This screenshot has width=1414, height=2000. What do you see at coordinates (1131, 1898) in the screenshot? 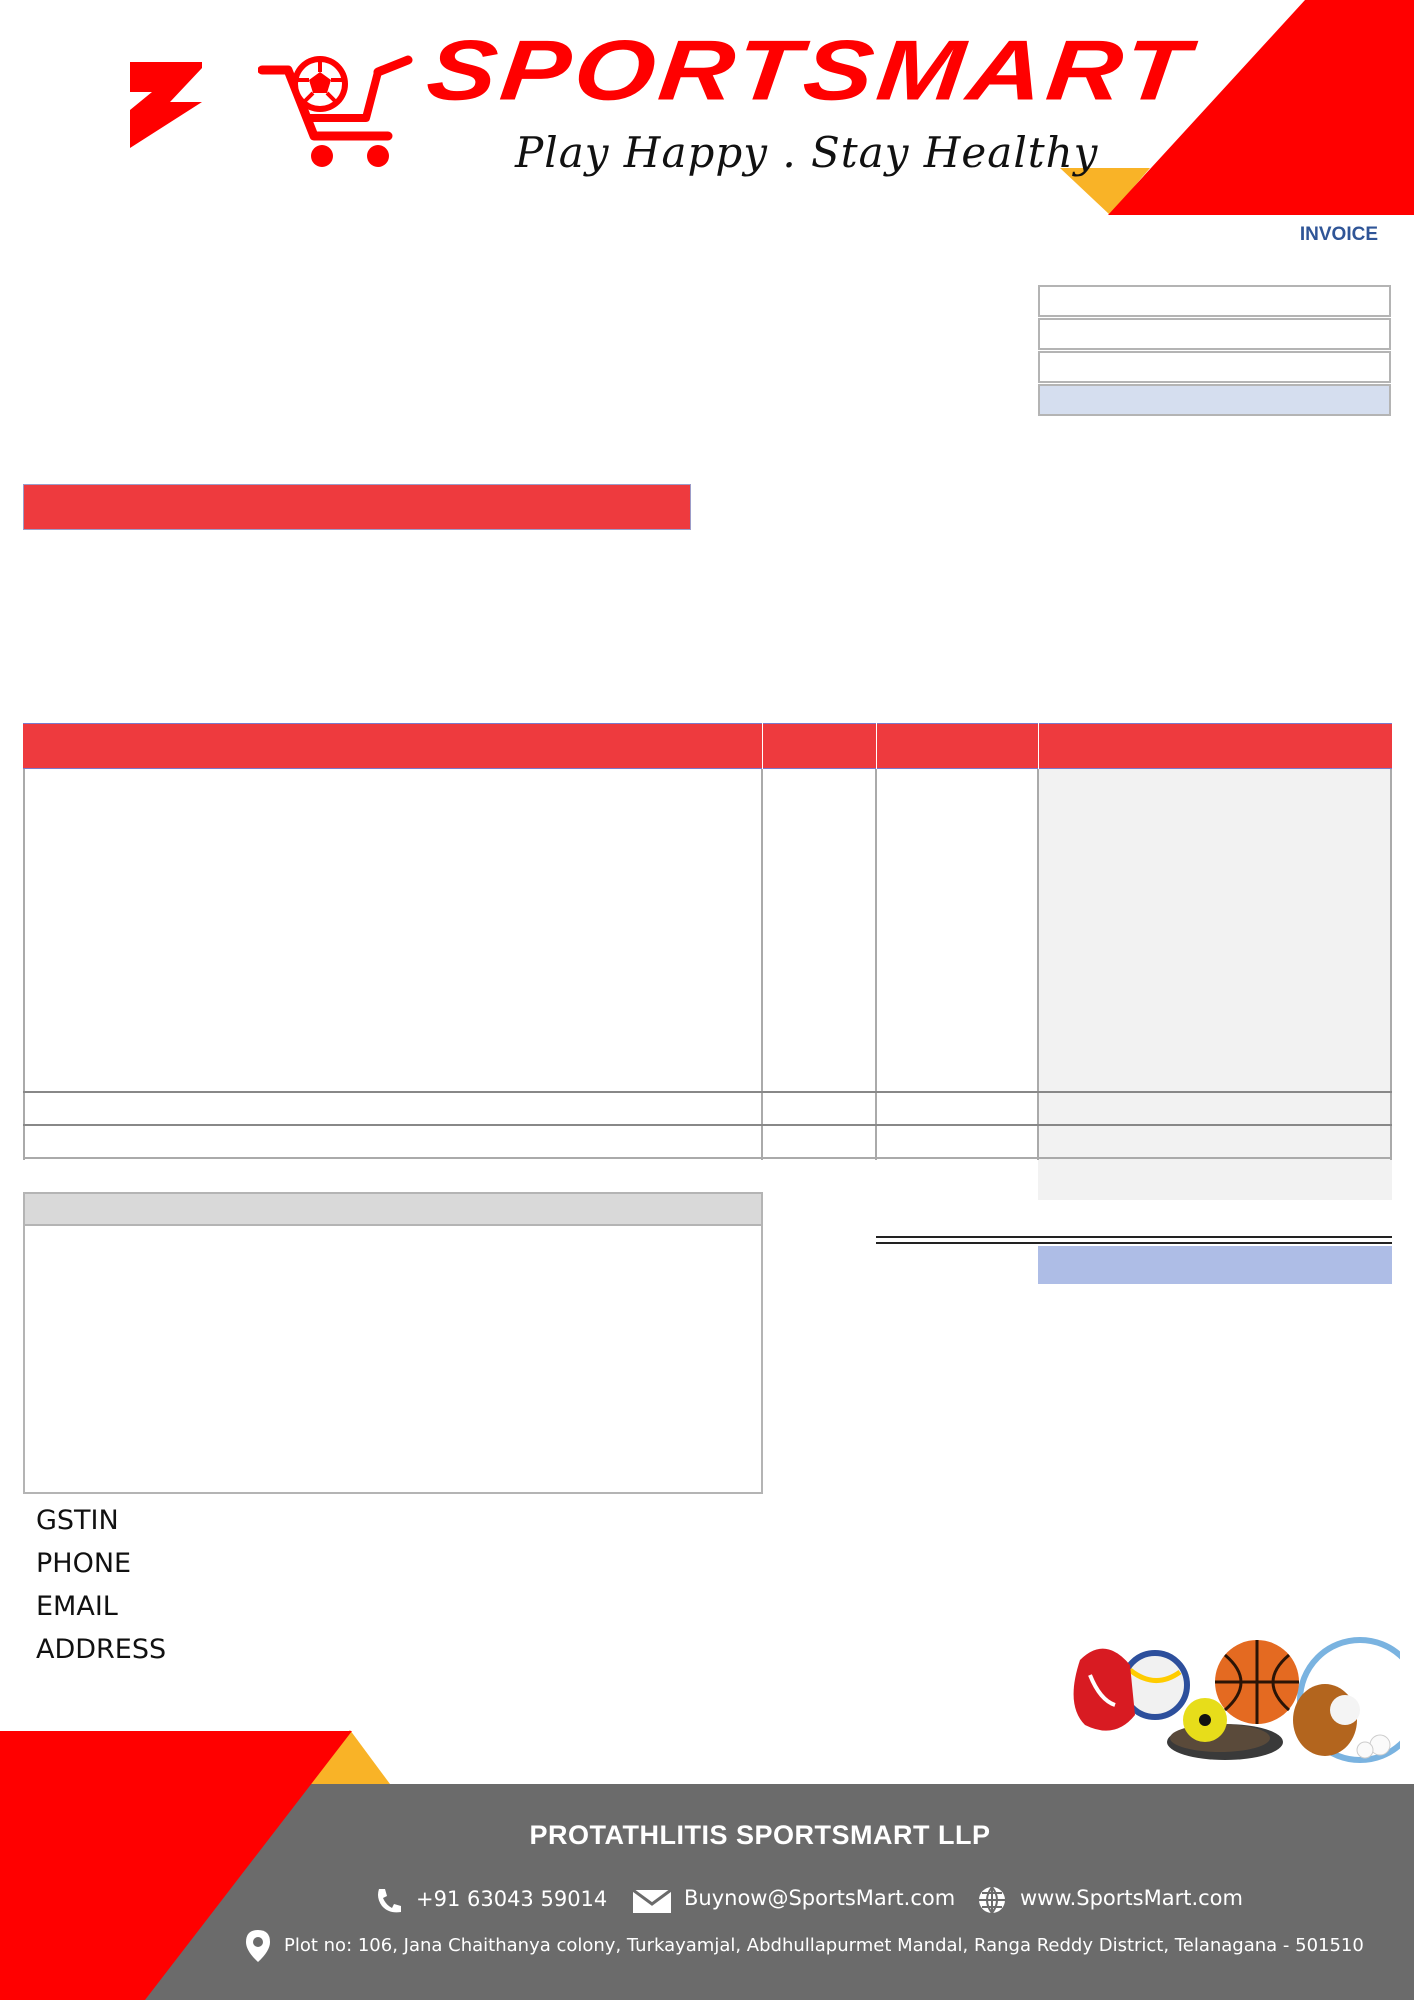
I see `footer-website: www.SportsMart.com` at bounding box center [1131, 1898].